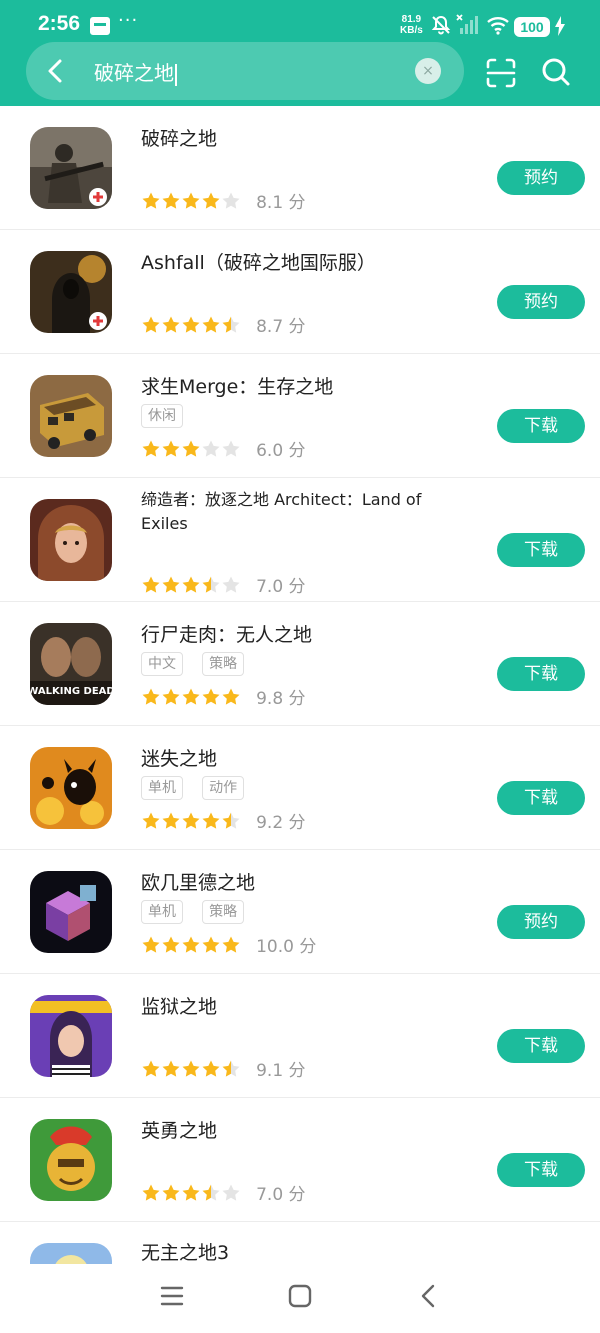 This screenshot has height=1333, width=600. Describe the element at coordinates (71, 788) in the screenshot. I see `shadow-creature-icon` at that location.